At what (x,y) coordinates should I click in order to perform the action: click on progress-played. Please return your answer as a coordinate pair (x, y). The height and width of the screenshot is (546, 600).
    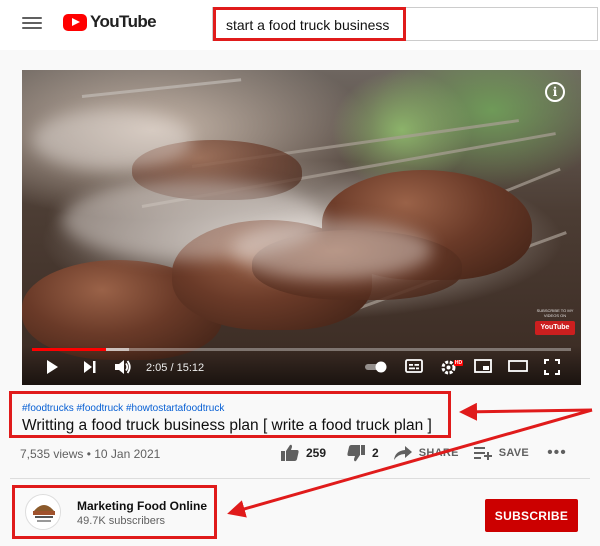
    Looking at the image, I should click on (69, 349).